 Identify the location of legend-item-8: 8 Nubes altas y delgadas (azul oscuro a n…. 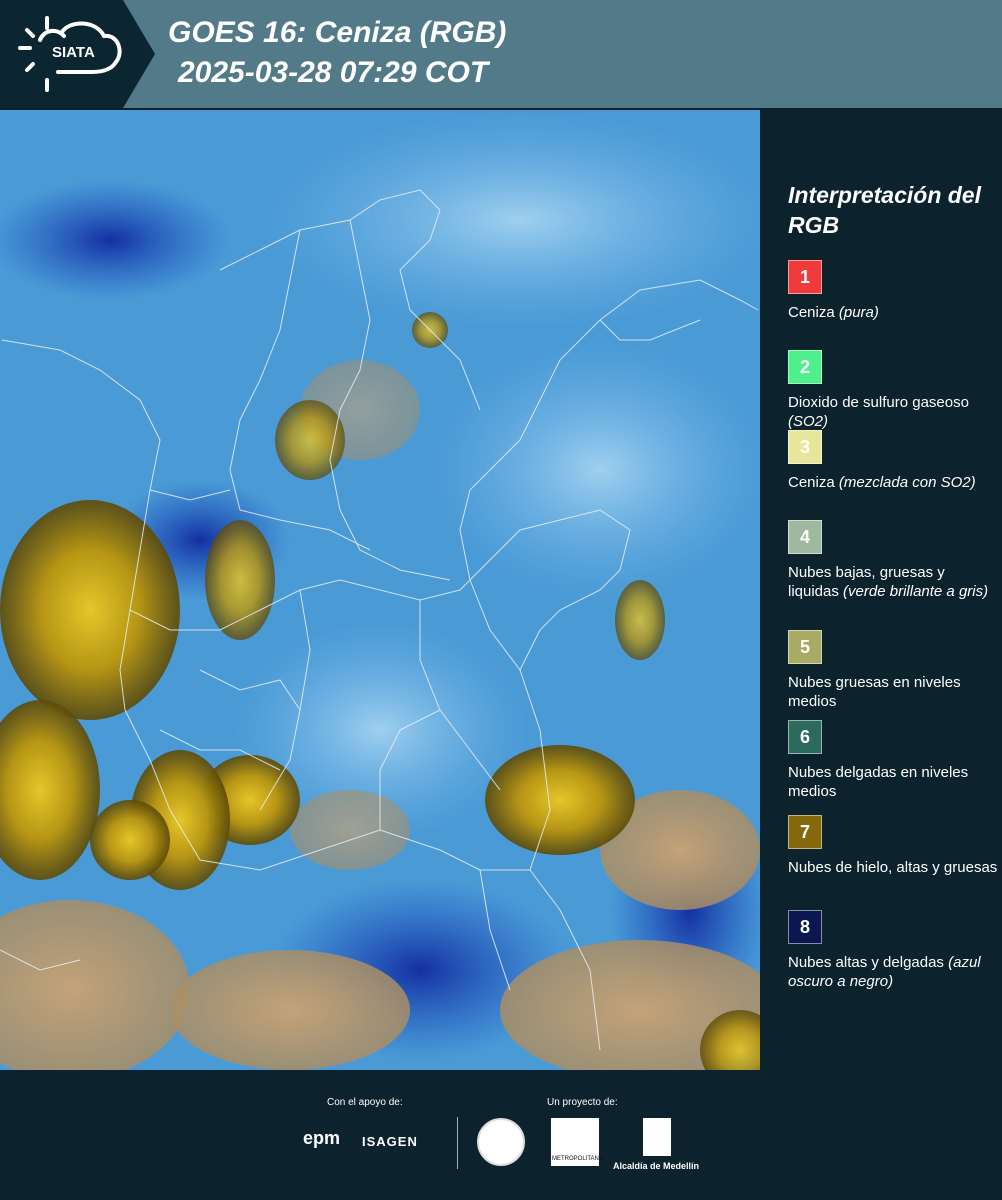
(893, 950).